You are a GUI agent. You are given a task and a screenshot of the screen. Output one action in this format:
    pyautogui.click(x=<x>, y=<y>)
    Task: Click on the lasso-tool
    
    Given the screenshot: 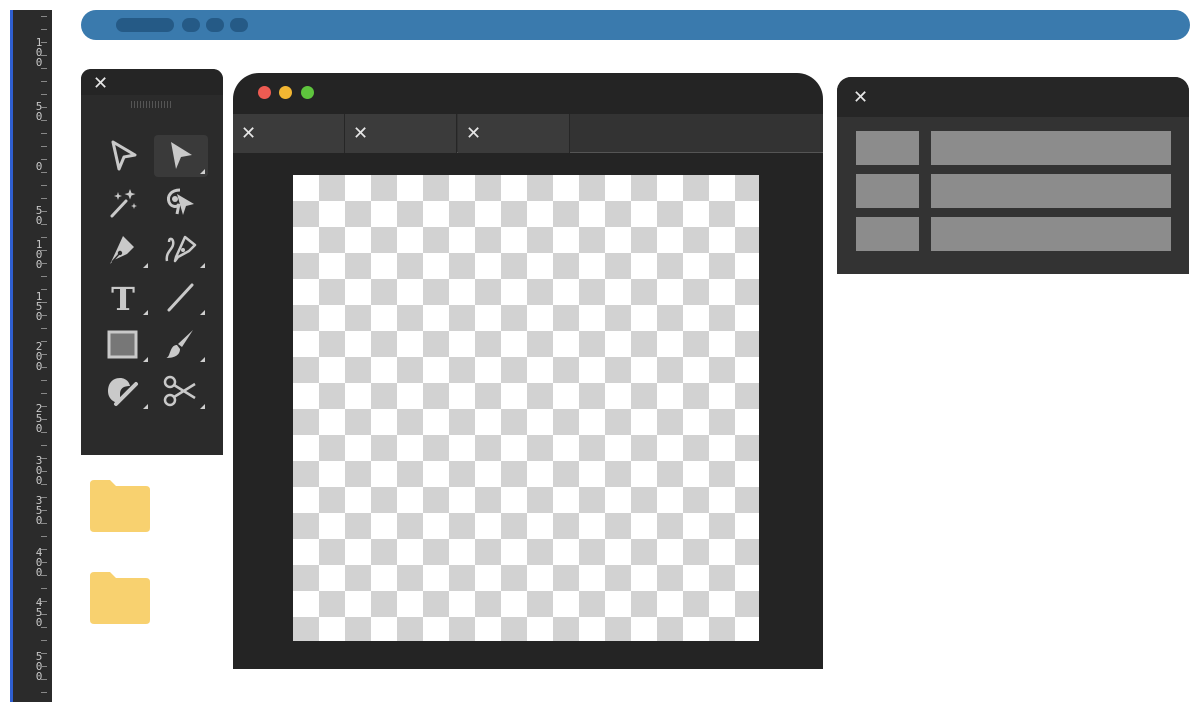 What is the action you would take?
    pyautogui.click(x=181, y=203)
    